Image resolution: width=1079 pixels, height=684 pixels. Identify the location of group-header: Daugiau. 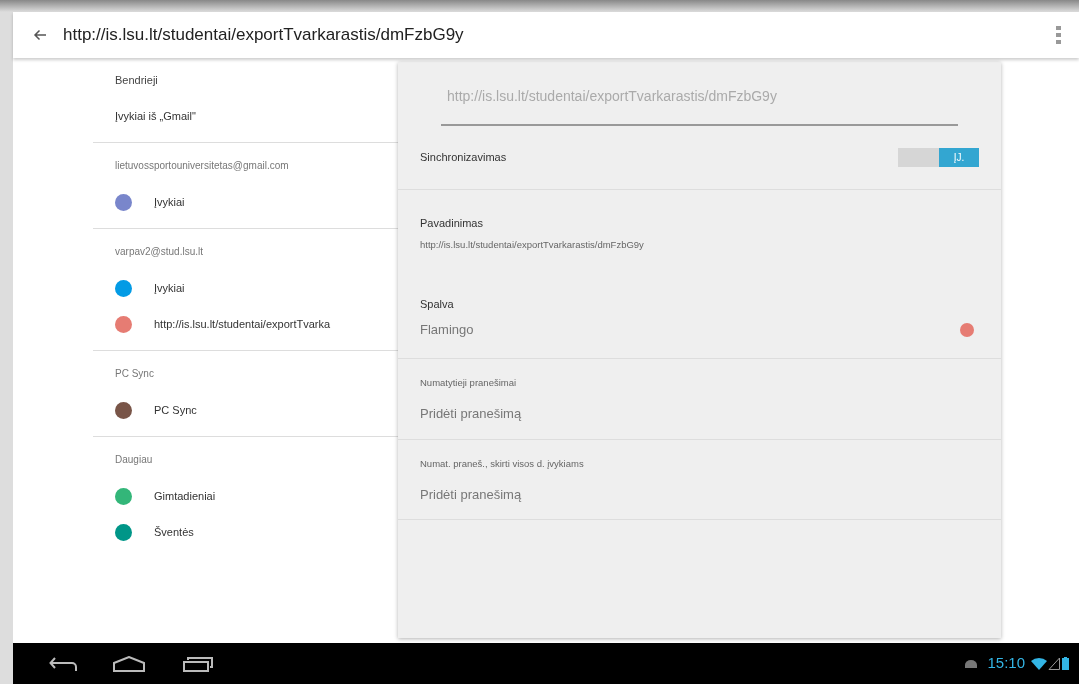
(134, 460).